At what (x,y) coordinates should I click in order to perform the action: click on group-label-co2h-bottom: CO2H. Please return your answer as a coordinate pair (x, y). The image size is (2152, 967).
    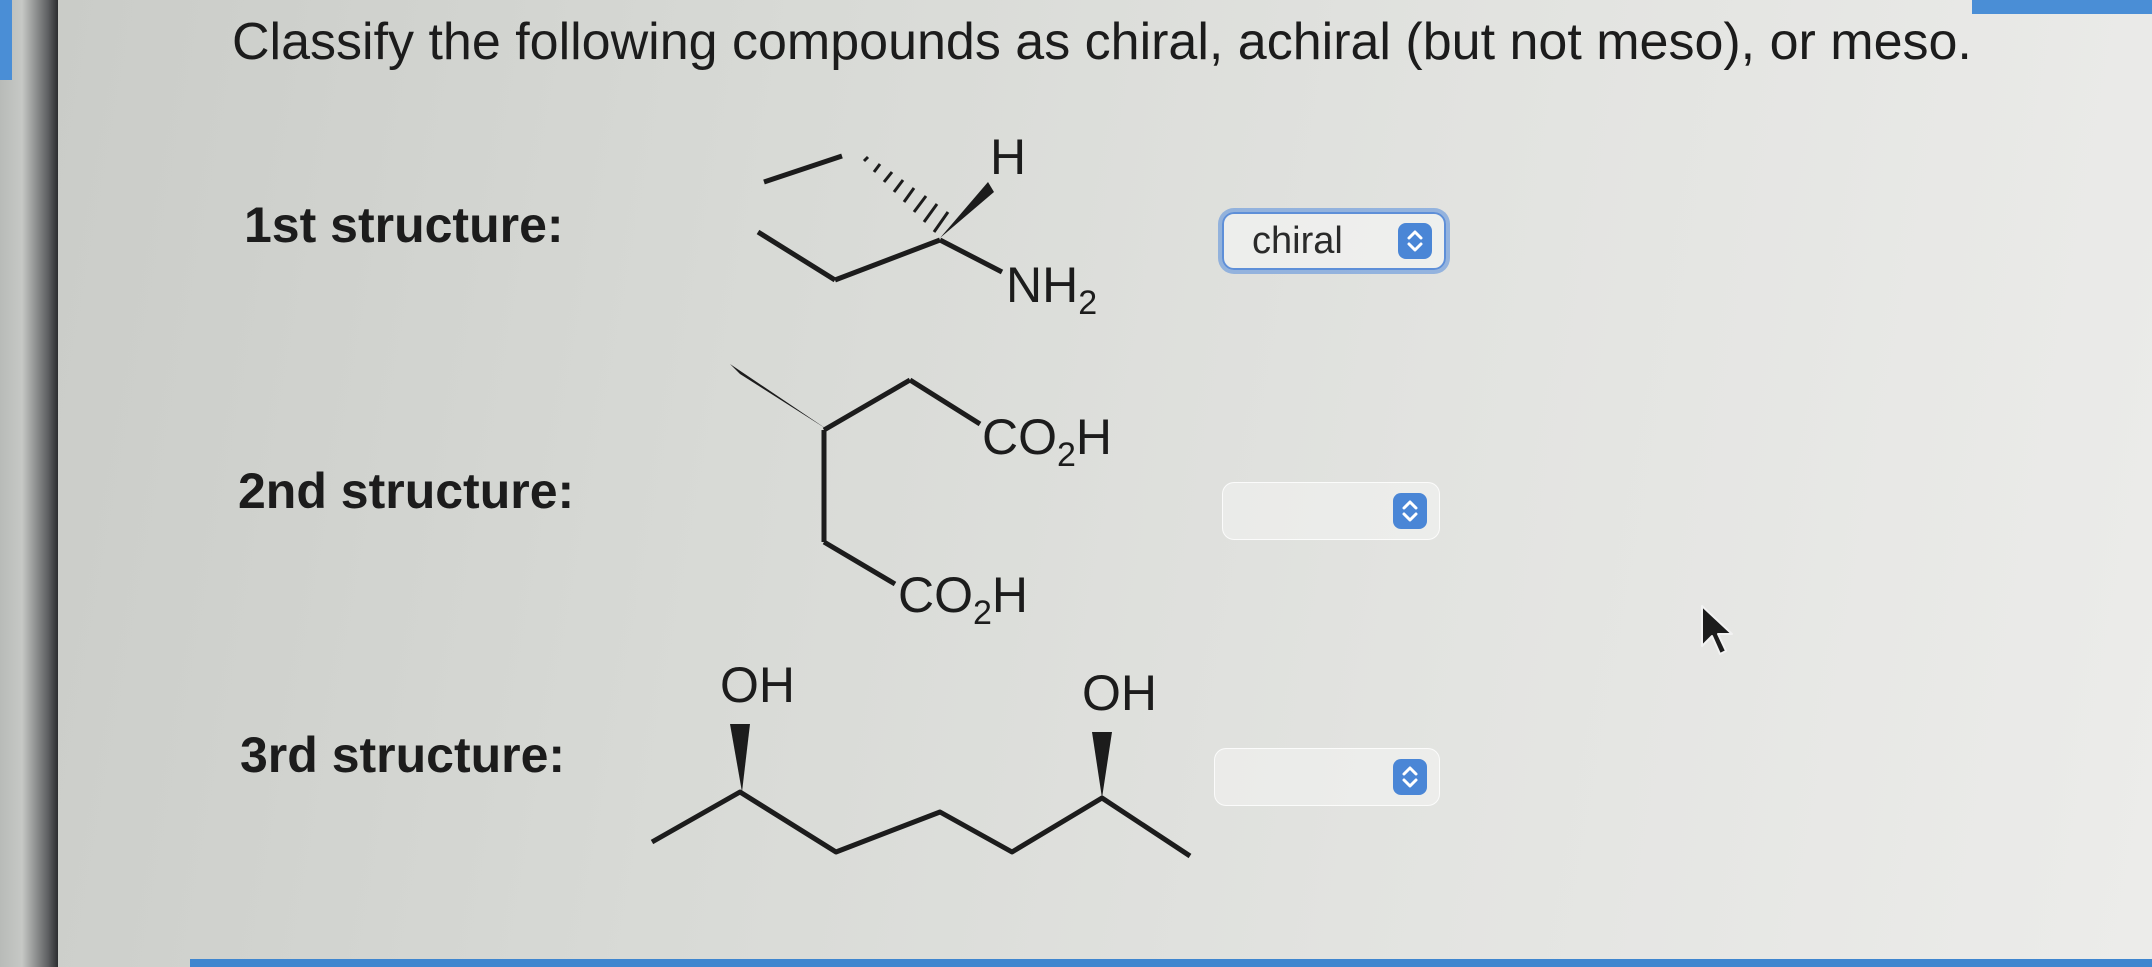
    Looking at the image, I should click on (963, 599).